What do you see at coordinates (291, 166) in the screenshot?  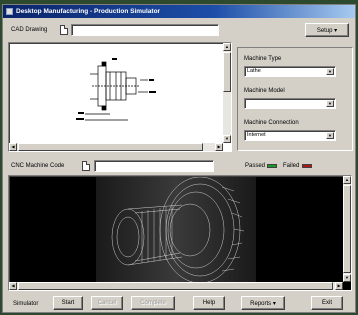 I see `failed-label: Failed` at bounding box center [291, 166].